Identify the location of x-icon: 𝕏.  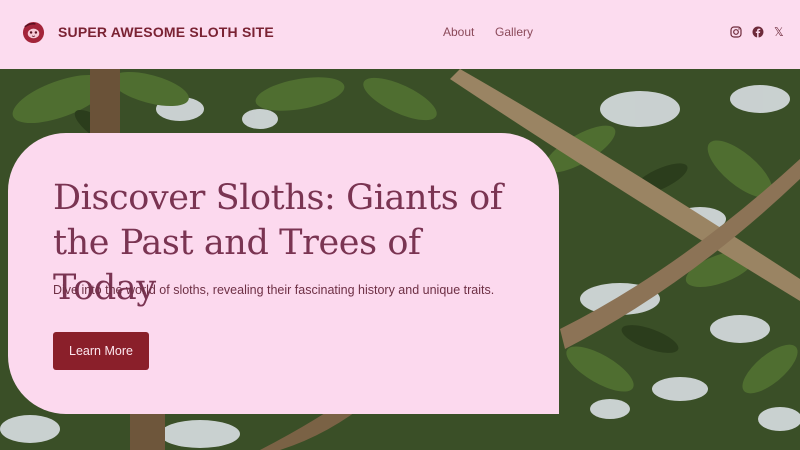
(780, 32).